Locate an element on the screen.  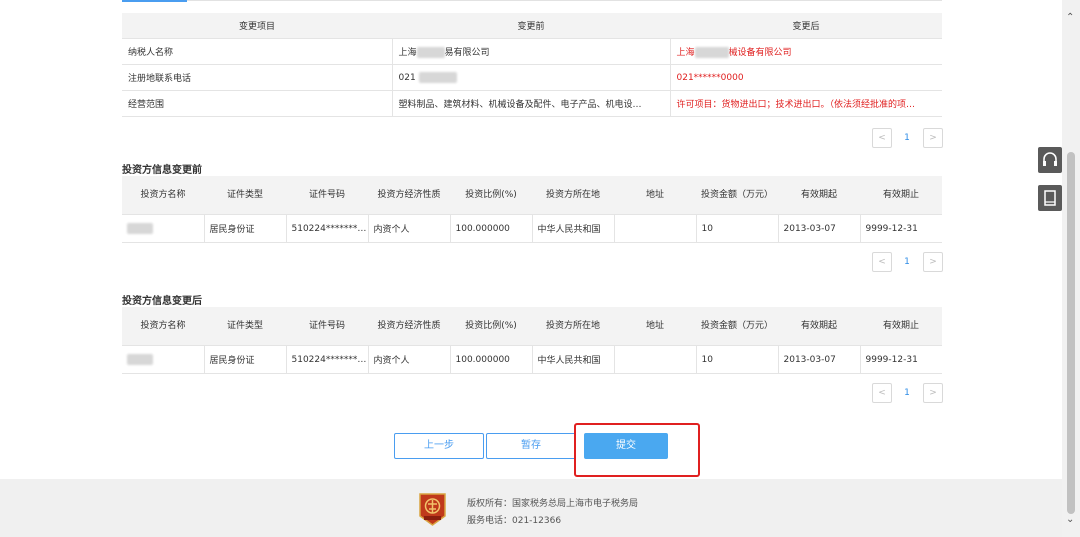
after-value: 021******0000 is located at coordinates (806, 77).